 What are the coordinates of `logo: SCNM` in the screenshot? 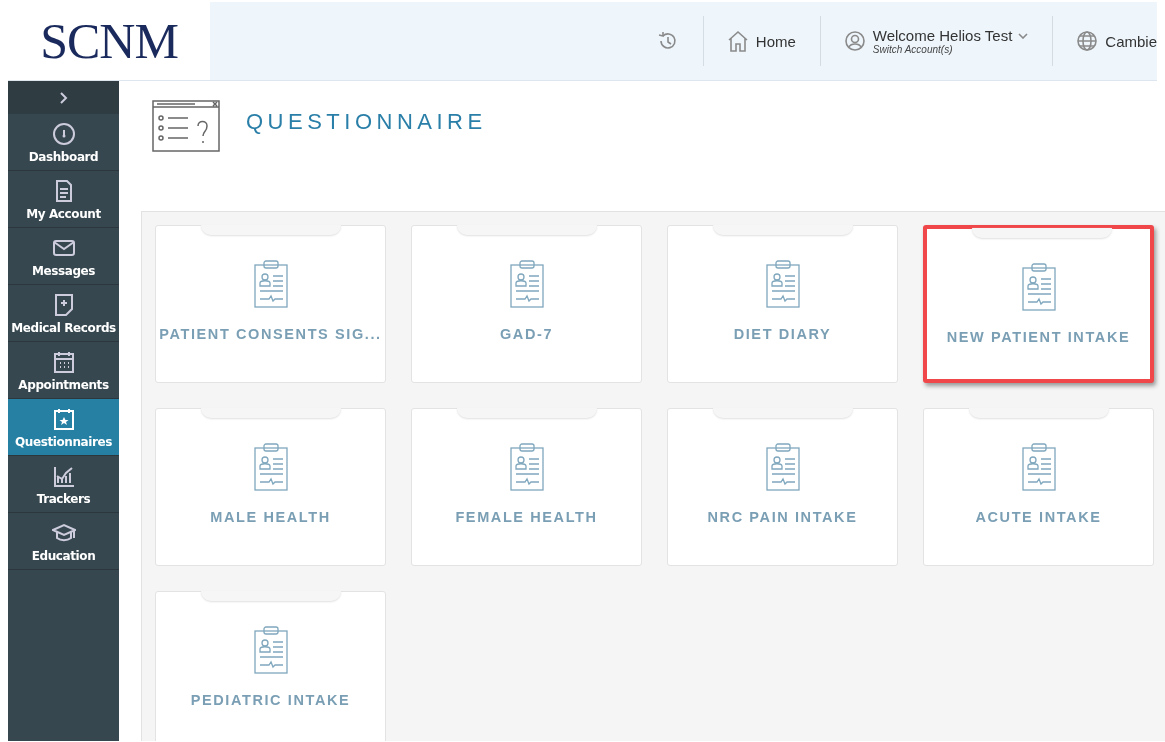 It's located at (109, 41).